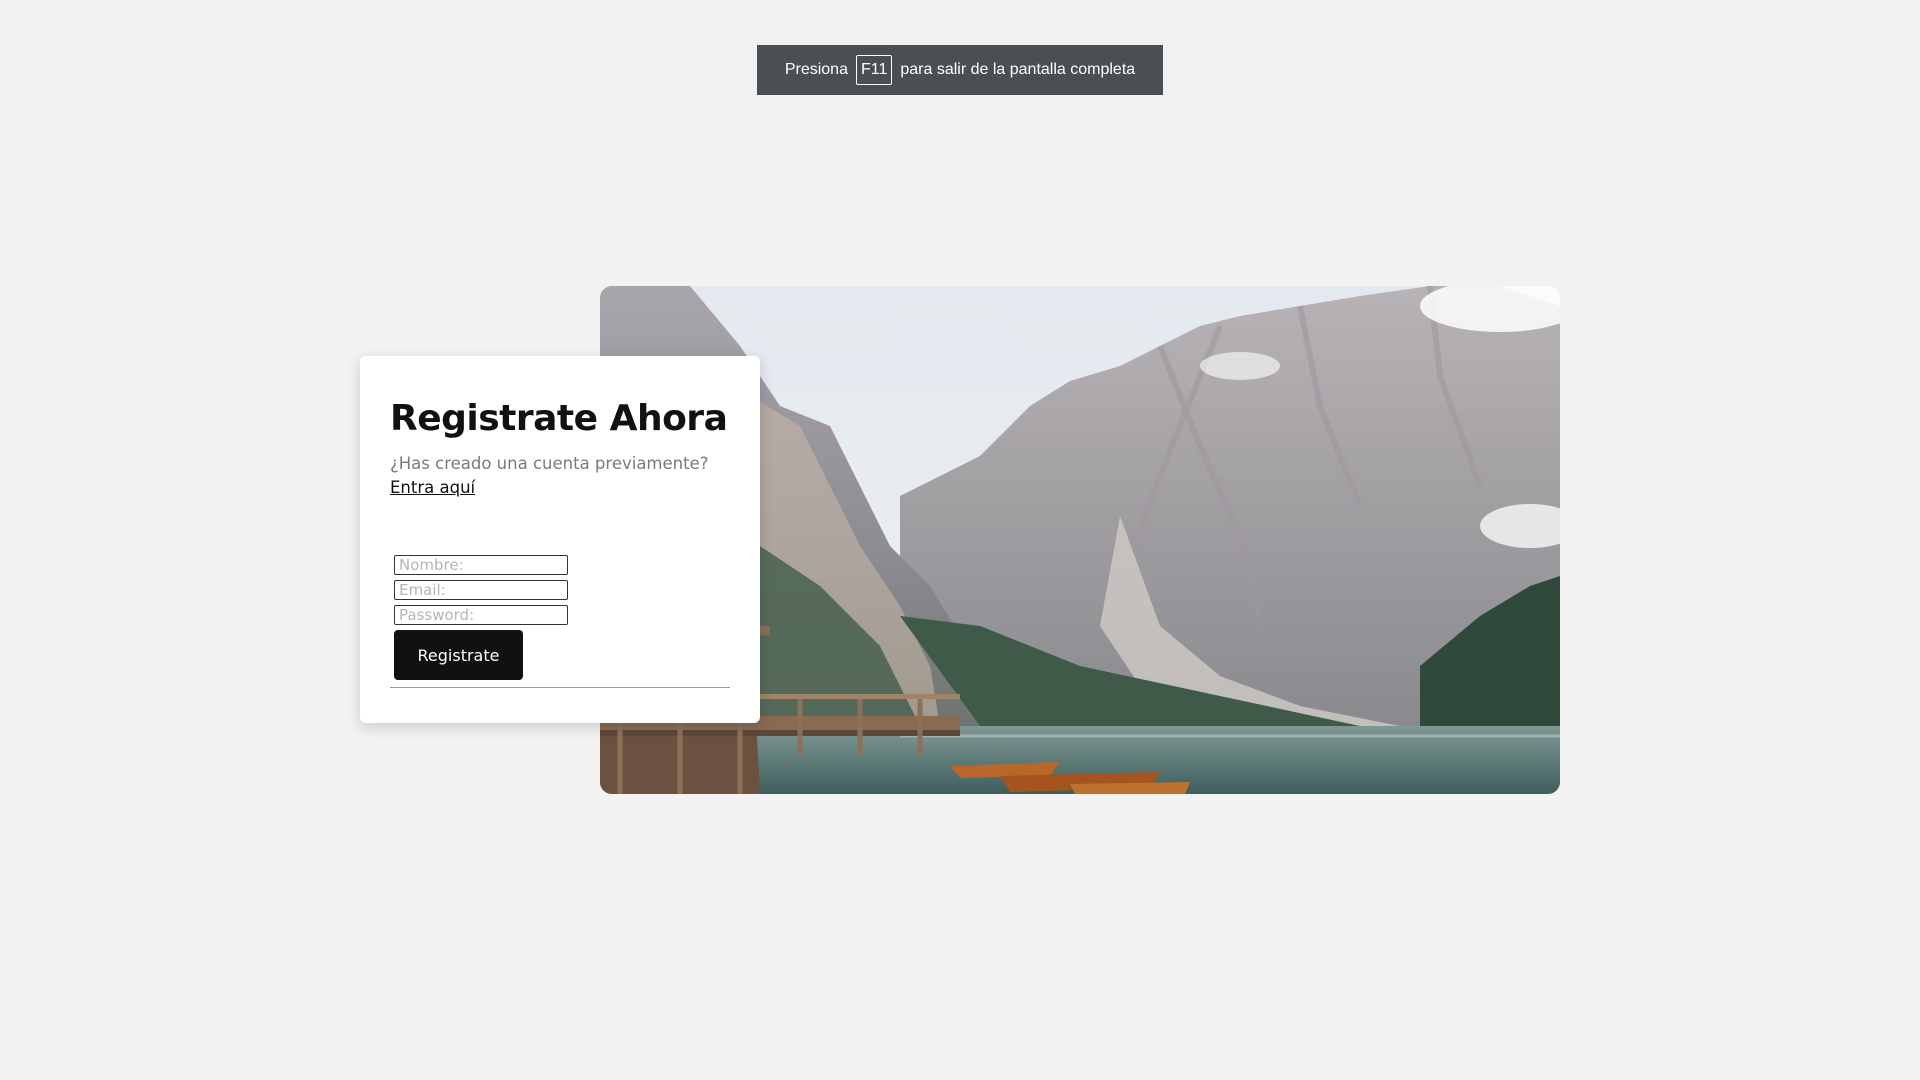 This screenshot has width=1920, height=1080. I want to click on name-field, so click(481, 565).